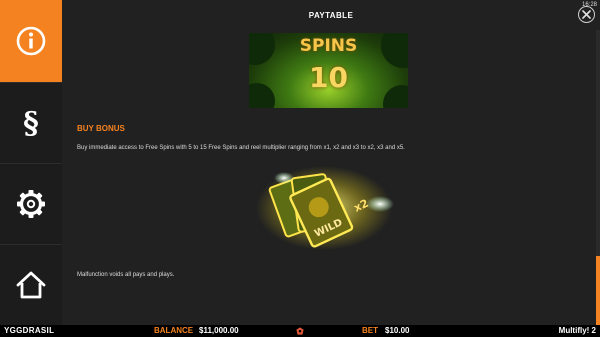 The height and width of the screenshot is (337, 600). I want to click on free-spins-label: SPINS, so click(328, 46).